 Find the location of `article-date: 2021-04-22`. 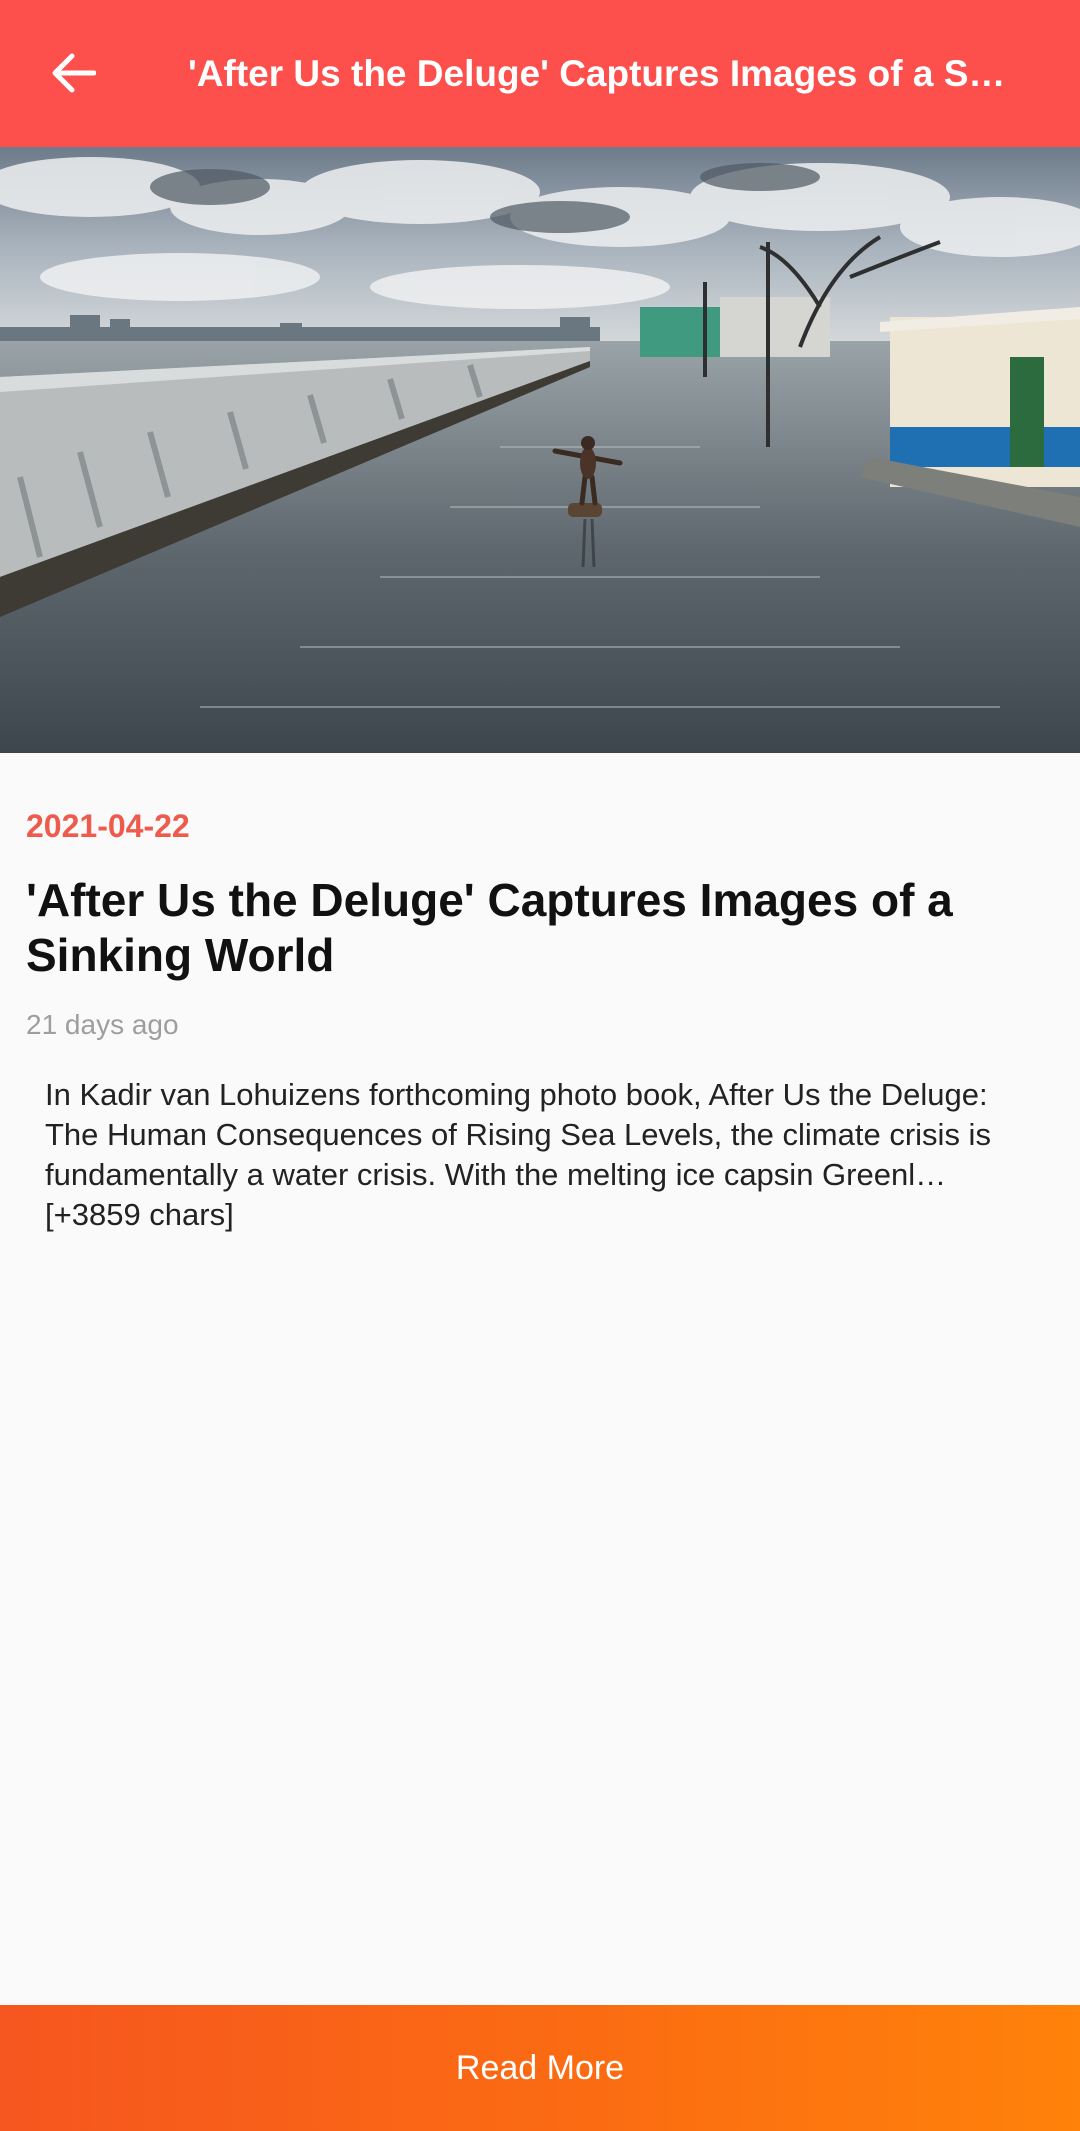

article-date: 2021-04-22 is located at coordinates (108, 826).